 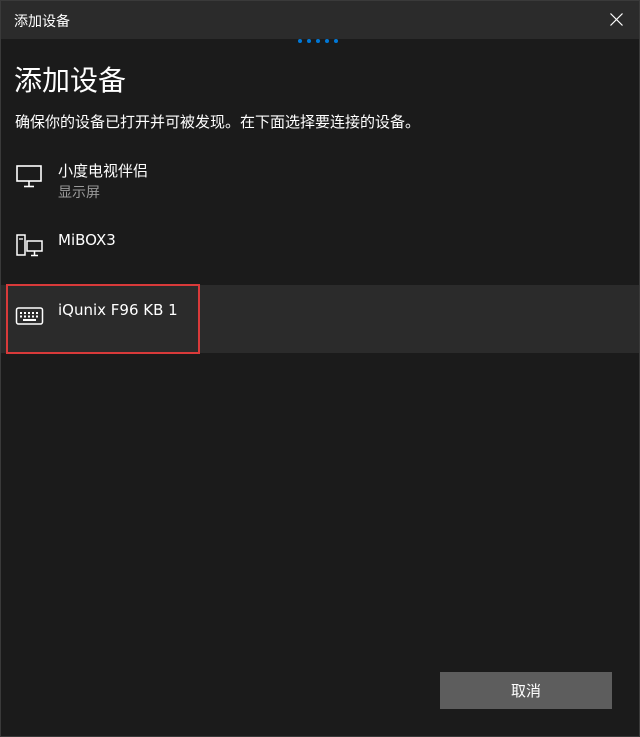 I want to click on device-name: MiBOX3, so click(x=87, y=240).